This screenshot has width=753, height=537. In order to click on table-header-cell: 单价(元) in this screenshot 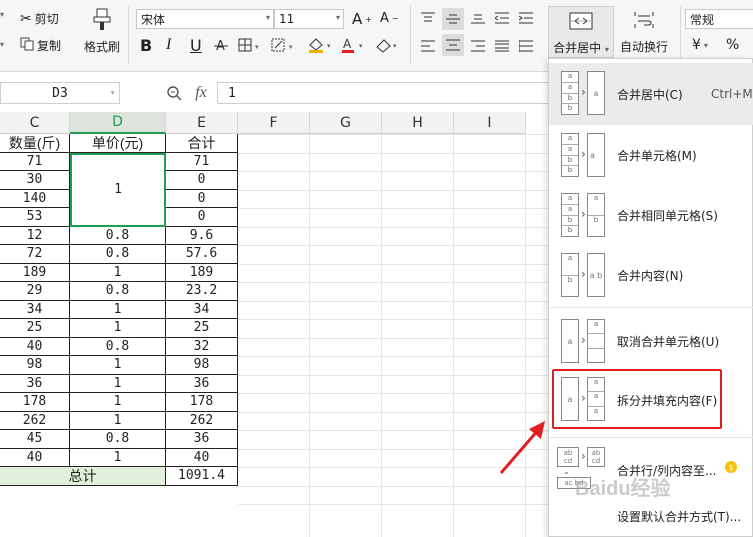, I will do `click(118, 143)`.